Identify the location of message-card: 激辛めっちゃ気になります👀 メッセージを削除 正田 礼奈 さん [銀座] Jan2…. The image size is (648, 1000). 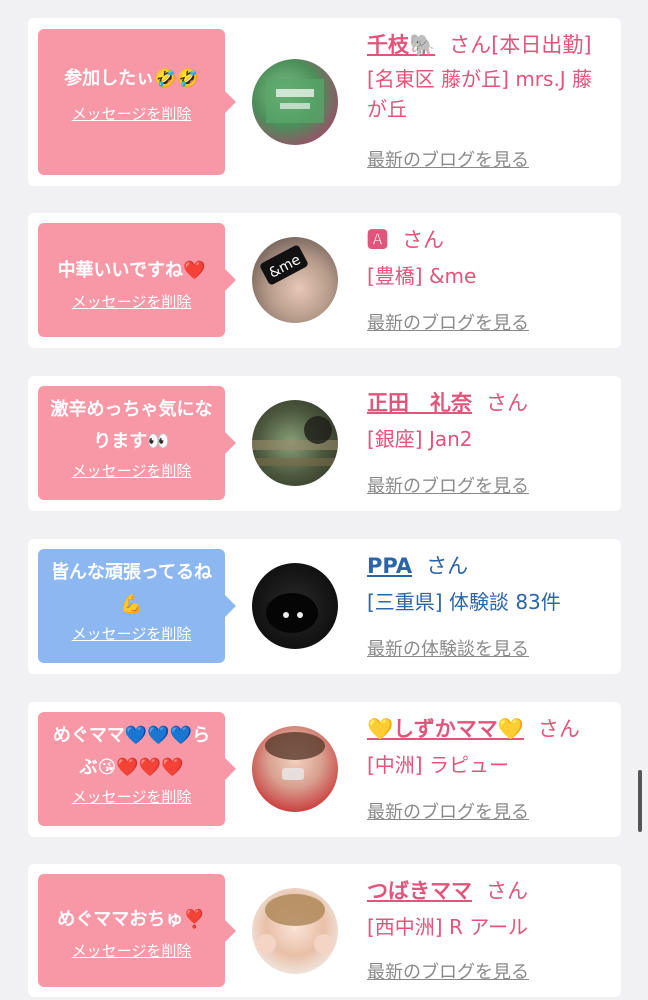
(324, 443).